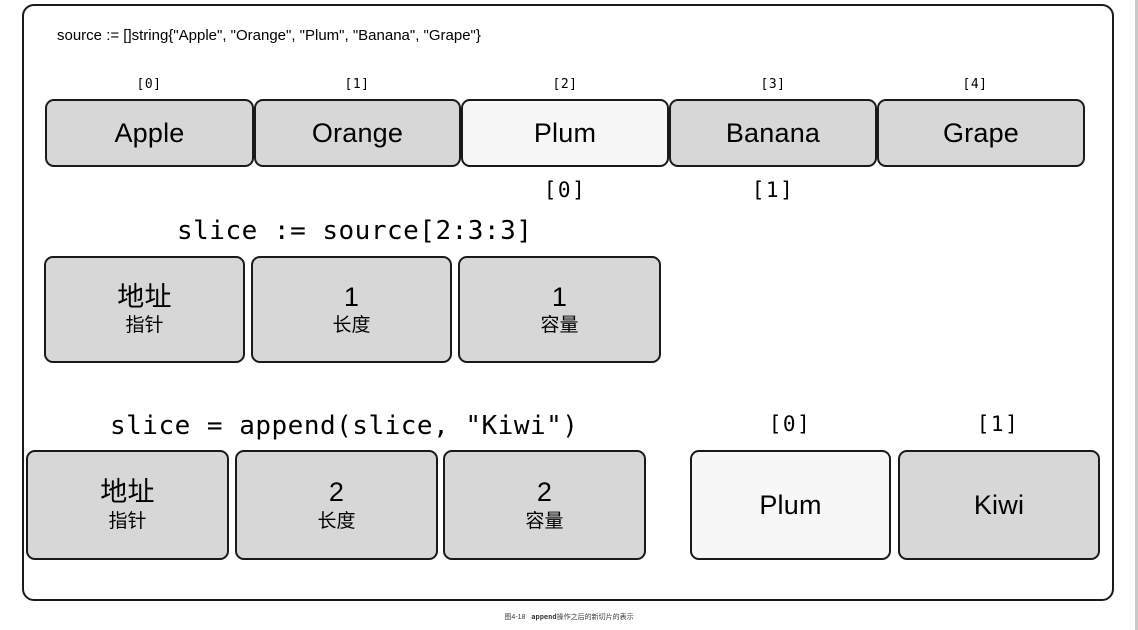  I want to click on slice-view-index-label-0: [0], so click(565, 190).